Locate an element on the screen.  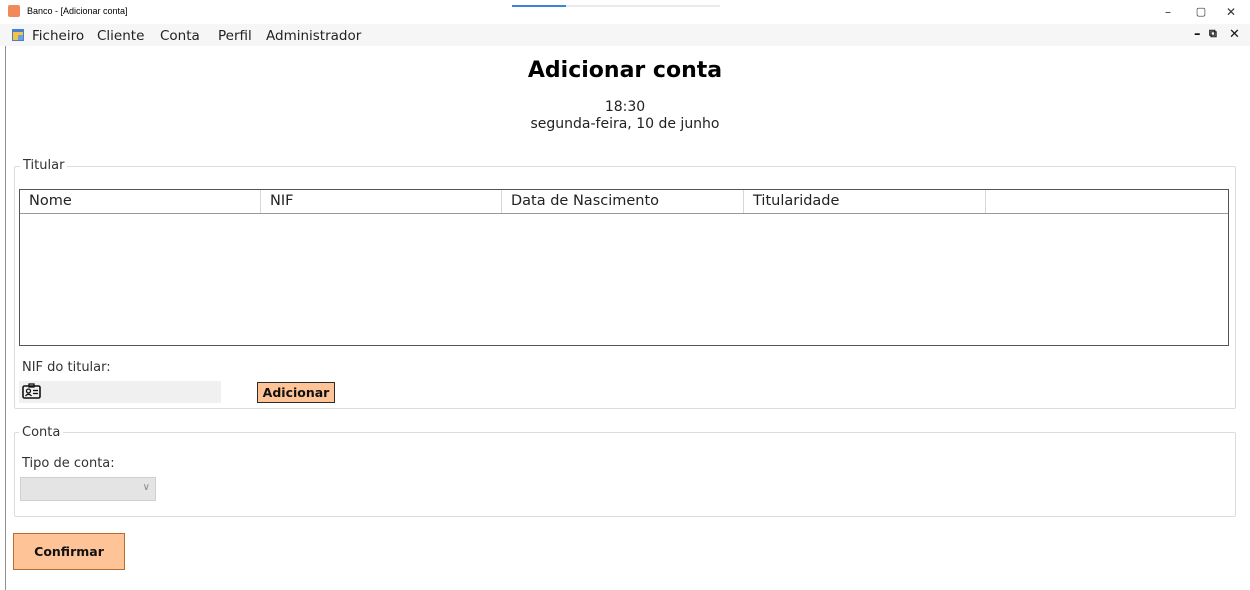
mdi-restore-button: ⧉ is located at coordinates (1213, 34).